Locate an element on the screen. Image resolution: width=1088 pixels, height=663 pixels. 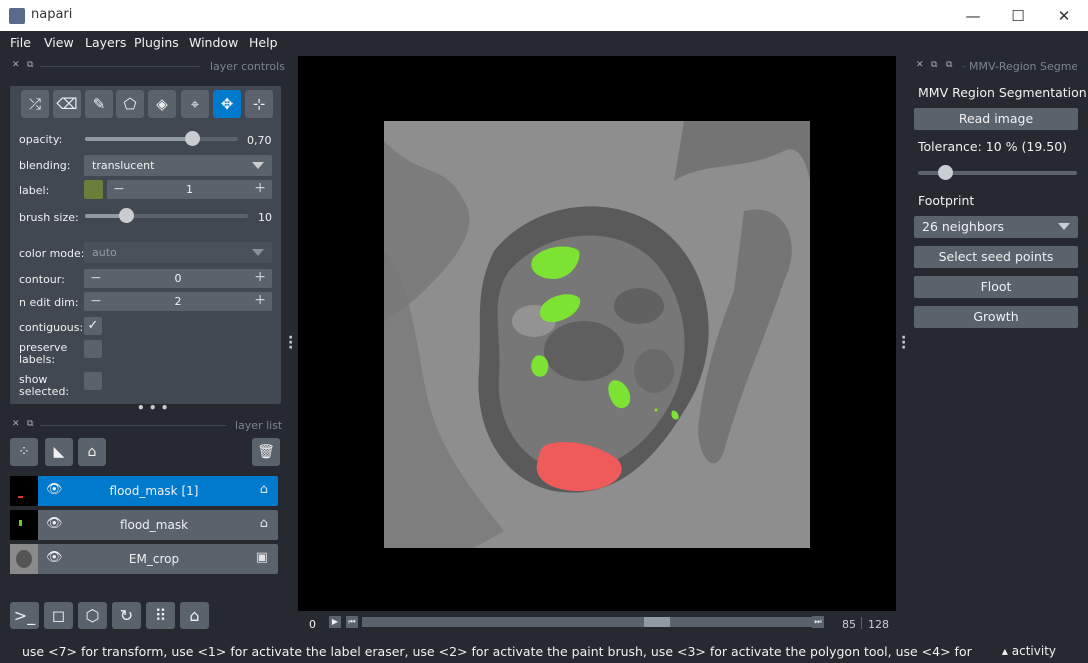
preserve-labels-label: preserve labels: is located at coordinates (43, 354).